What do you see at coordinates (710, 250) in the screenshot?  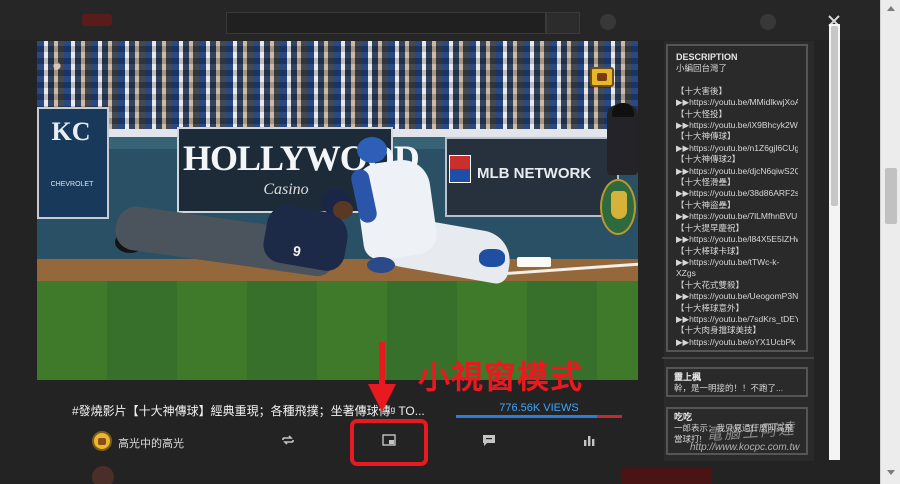 I see `description-line: 【十大棒球卡球】` at bounding box center [710, 250].